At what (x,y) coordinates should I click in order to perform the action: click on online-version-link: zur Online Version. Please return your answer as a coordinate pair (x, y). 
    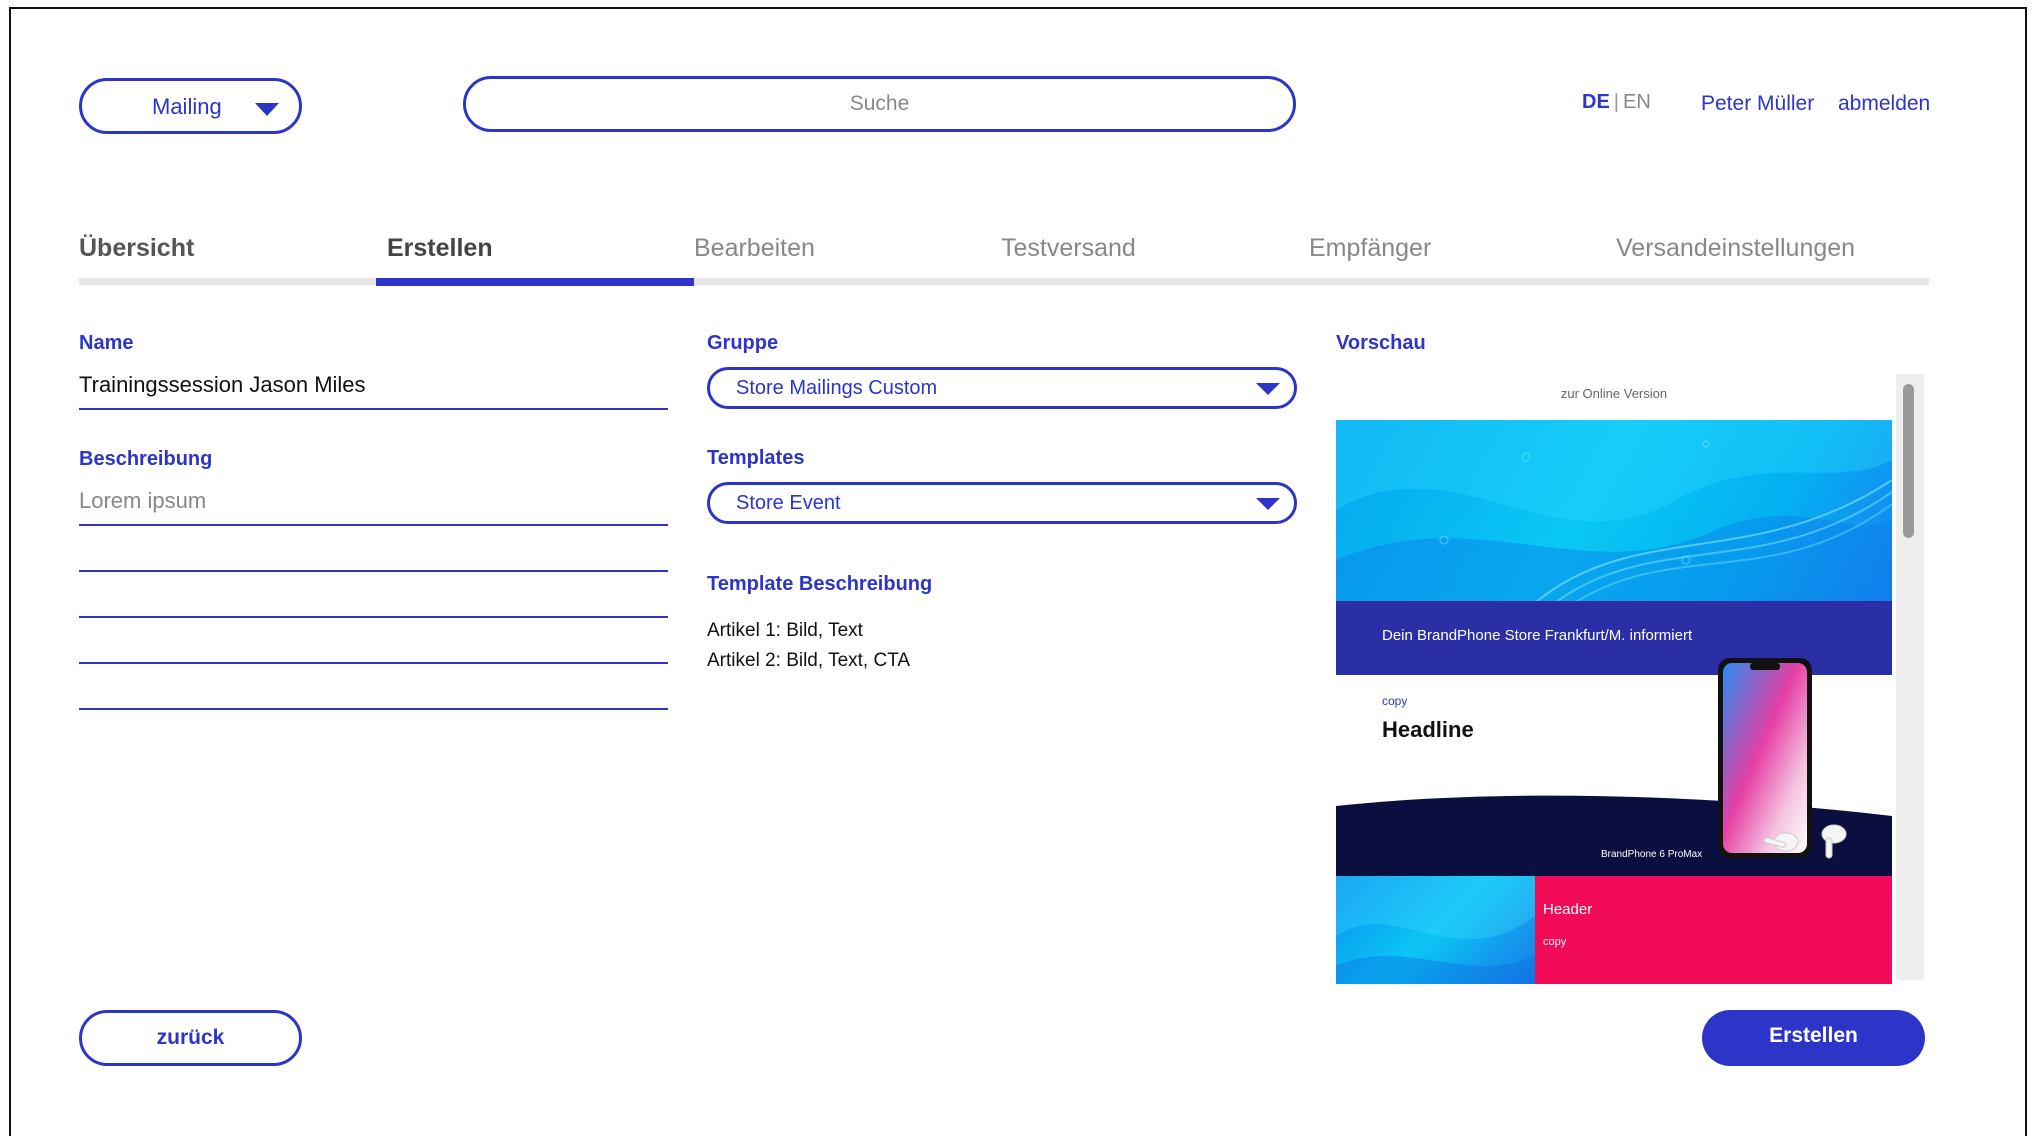
    Looking at the image, I should click on (1614, 393).